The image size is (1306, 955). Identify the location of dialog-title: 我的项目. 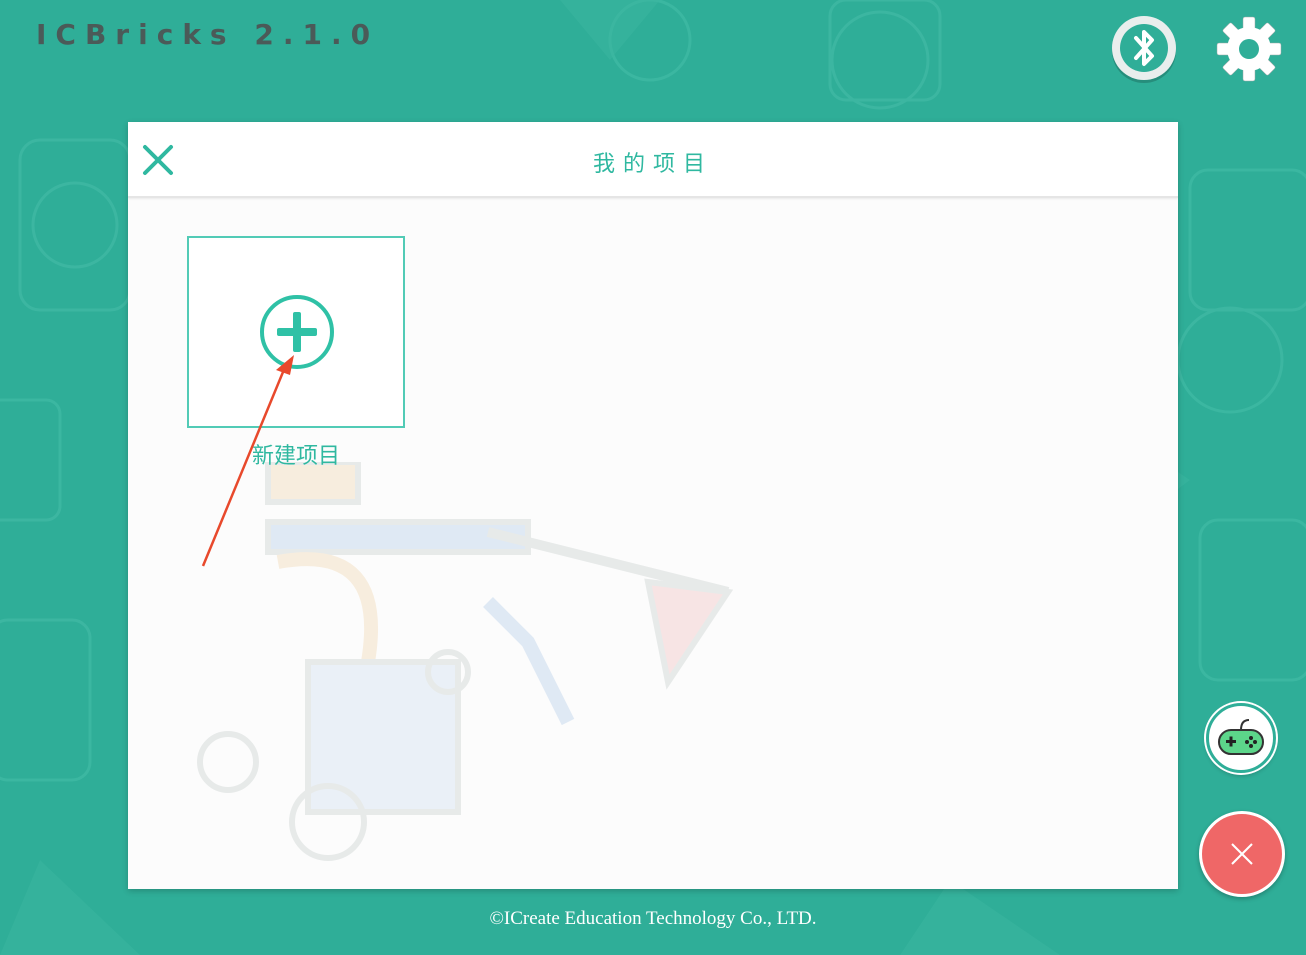
(652, 164).